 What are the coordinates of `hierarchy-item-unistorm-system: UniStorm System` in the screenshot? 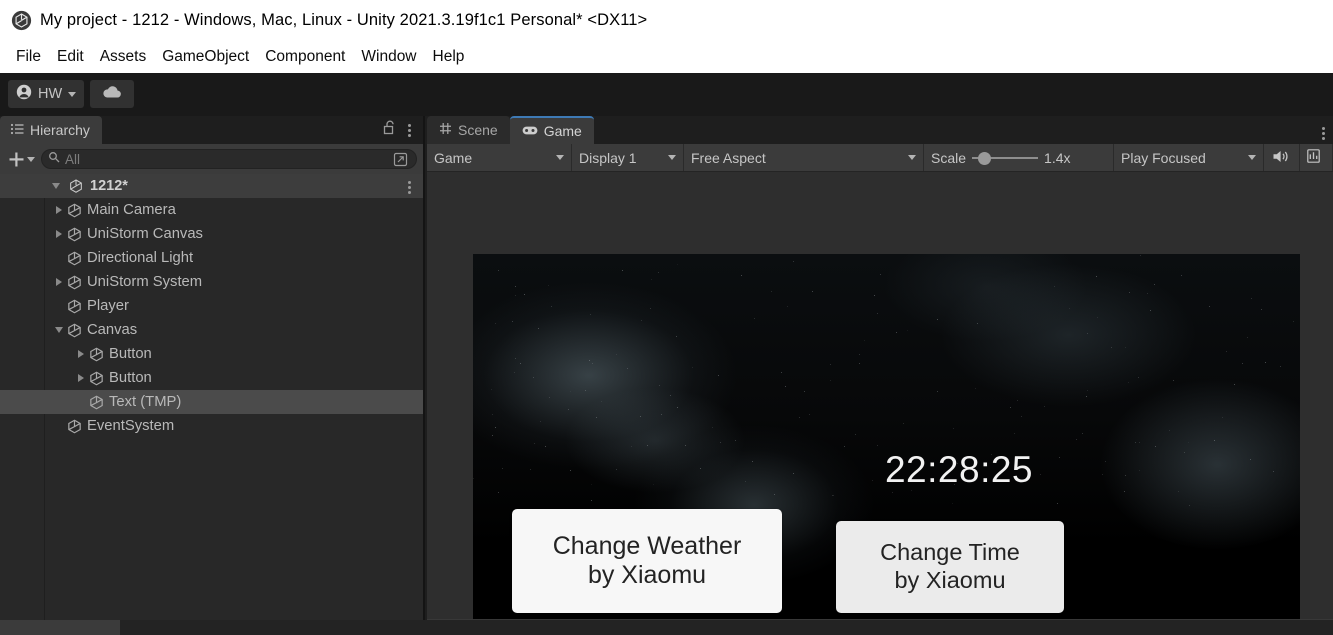 It's located at (211, 282).